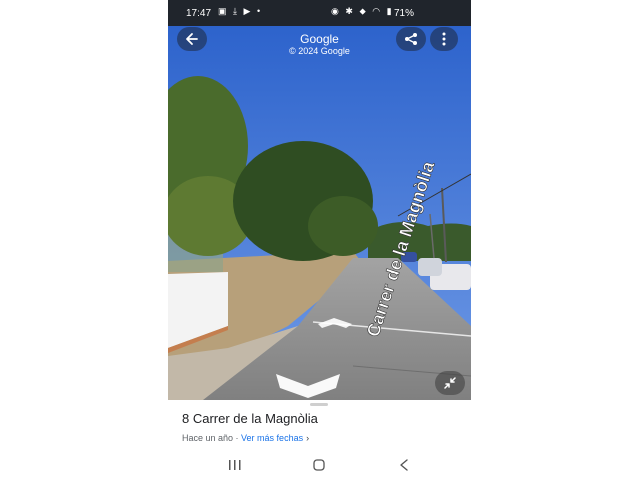  I want to click on chevron-right-icon: ›, so click(308, 438).